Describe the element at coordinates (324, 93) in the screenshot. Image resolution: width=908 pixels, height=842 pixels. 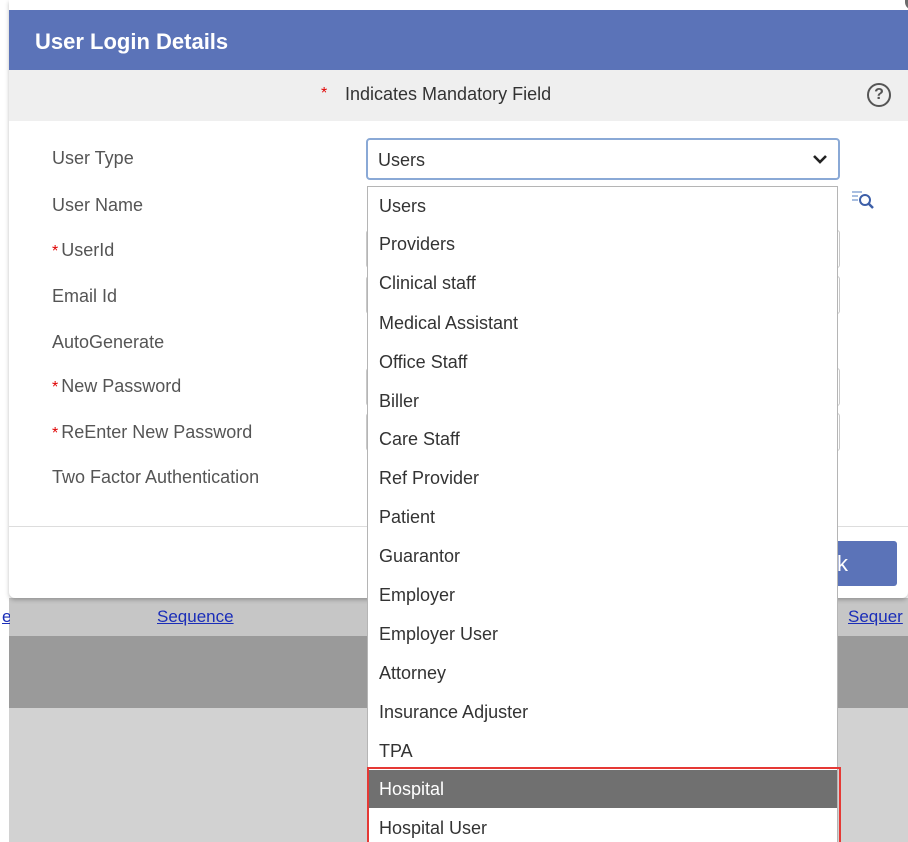
I see `mandatory-star: *` at that location.